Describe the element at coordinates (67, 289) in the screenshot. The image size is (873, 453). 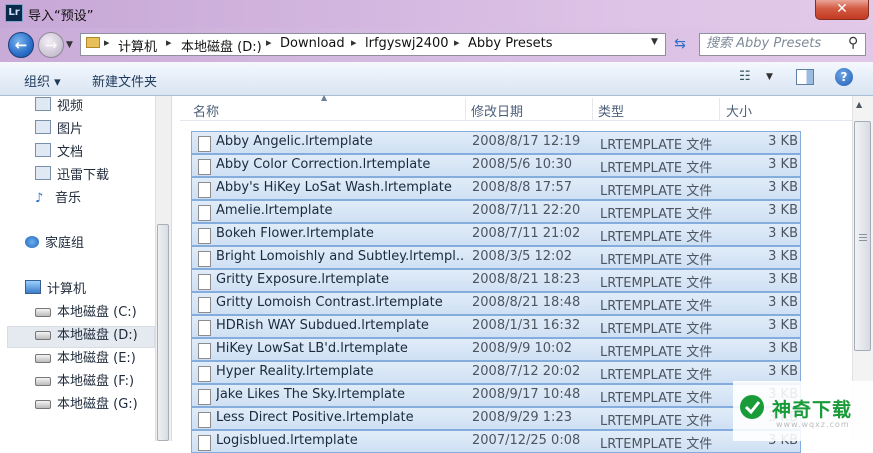
I see `nav-item-label: 计算机` at that location.